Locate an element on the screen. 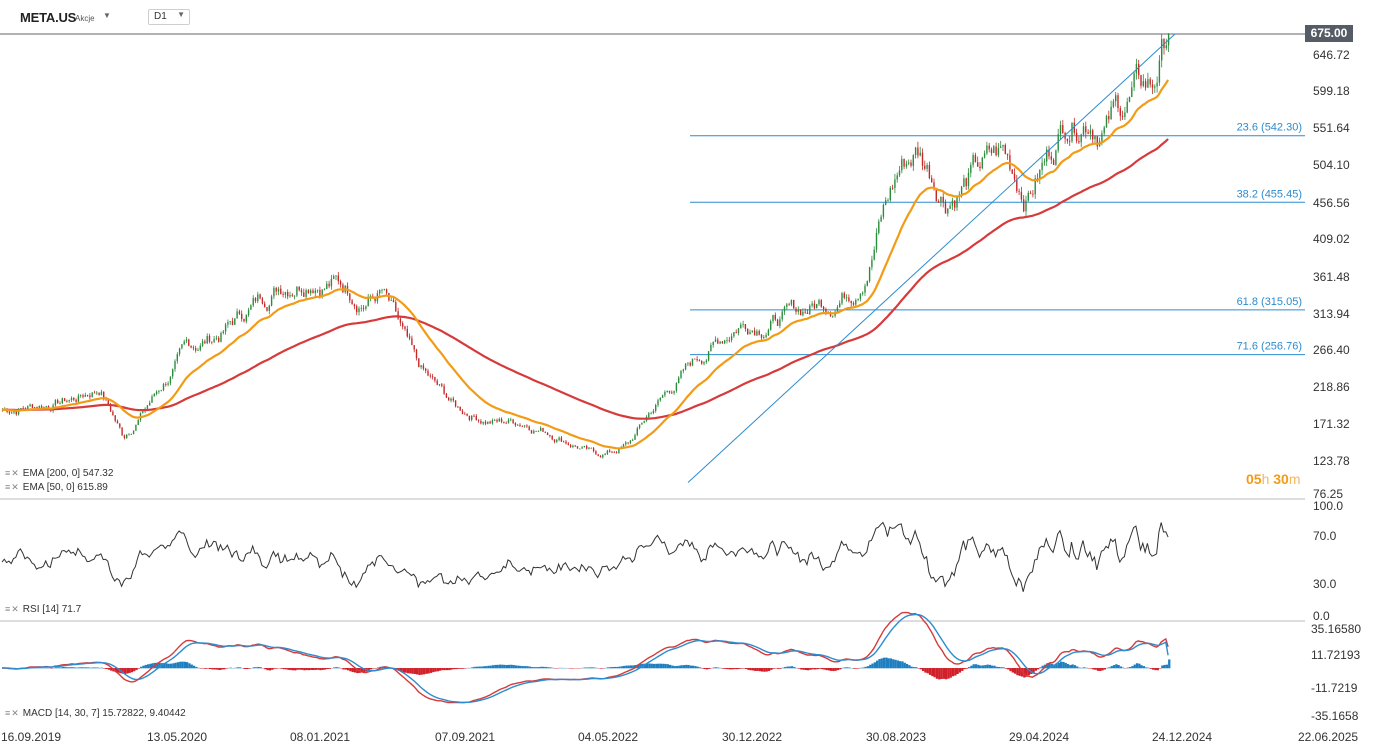 The image size is (1373, 746). fib-level-label: 38.2 (455.45) is located at coordinates (1269, 194).